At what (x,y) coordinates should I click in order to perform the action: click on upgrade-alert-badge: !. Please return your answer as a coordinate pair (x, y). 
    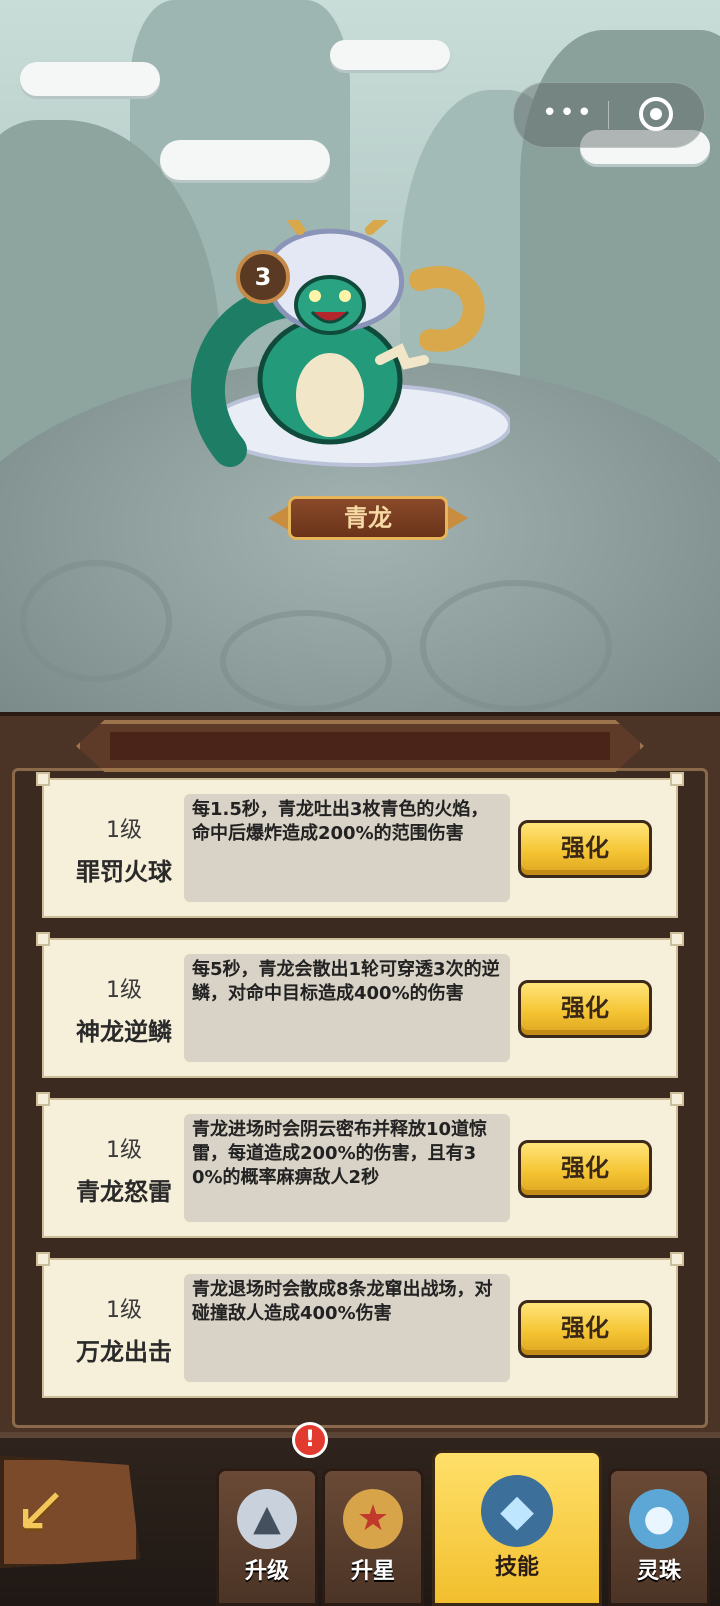
    Looking at the image, I should click on (310, 1440).